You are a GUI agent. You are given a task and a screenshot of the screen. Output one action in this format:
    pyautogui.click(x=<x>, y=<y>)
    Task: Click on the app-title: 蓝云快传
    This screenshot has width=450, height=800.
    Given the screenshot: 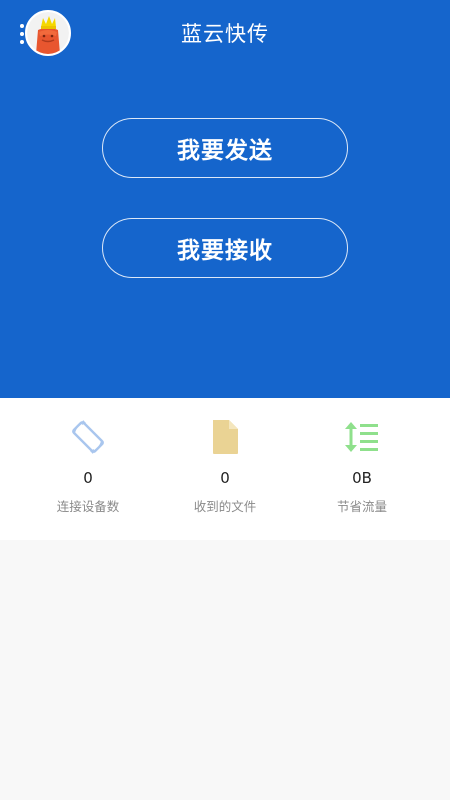 What is the action you would take?
    pyautogui.click(x=225, y=34)
    